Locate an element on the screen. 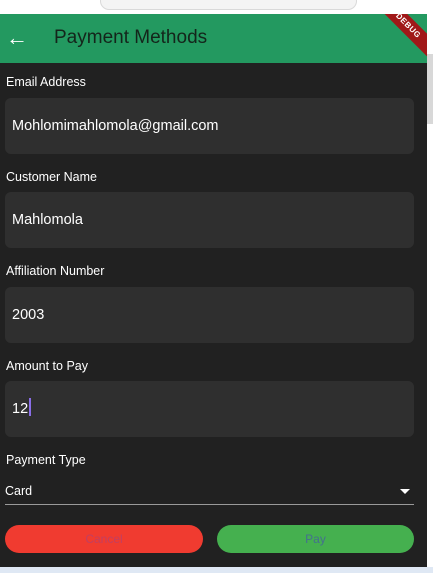  email-label: Email Address is located at coordinates (46, 82).